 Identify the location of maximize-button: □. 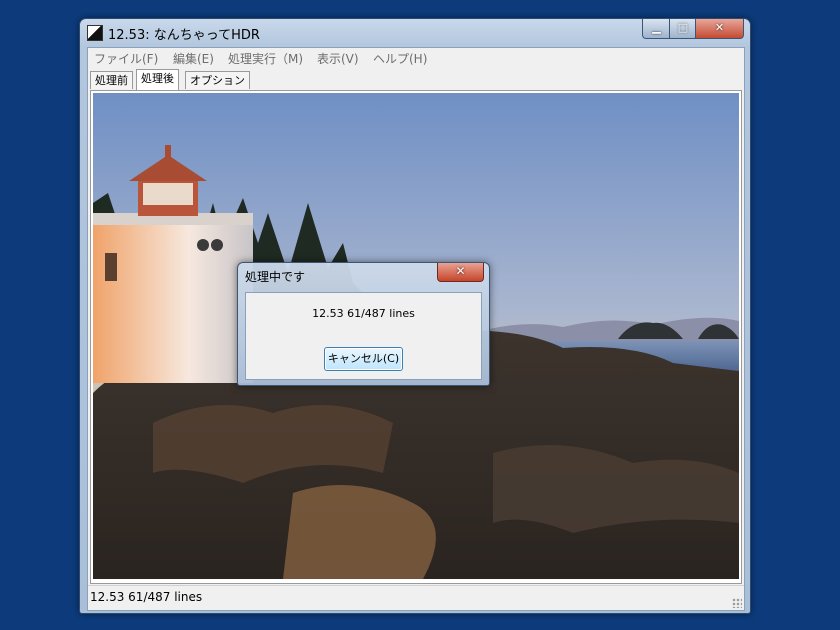
(683, 29).